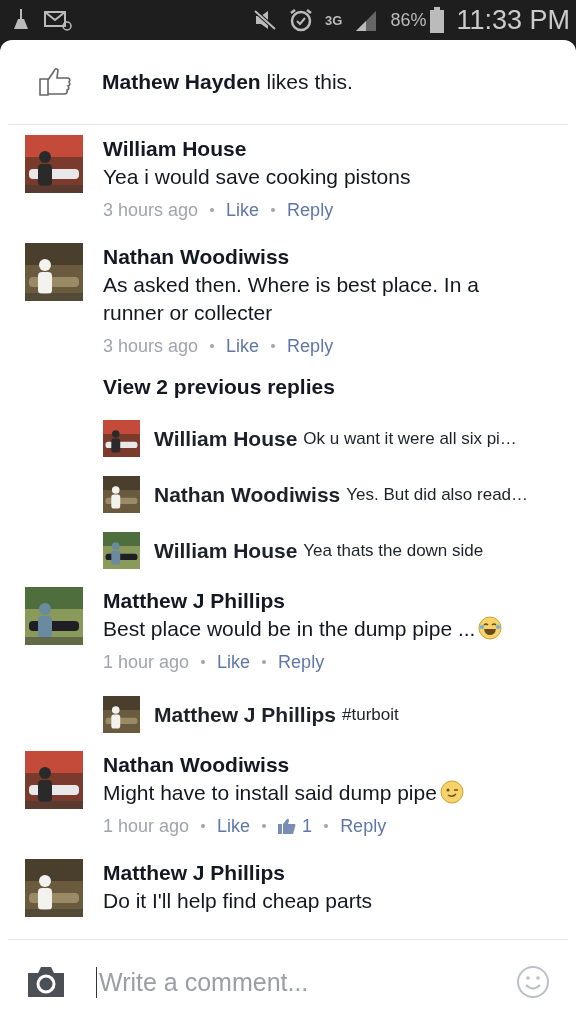 Image resolution: width=576 pixels, height=1024 pixels. Describe the element at coordinates (291, 298) in the screenshot. I see `comment-text: As asked then. Where is best place. In a runner or collecter` at that location.